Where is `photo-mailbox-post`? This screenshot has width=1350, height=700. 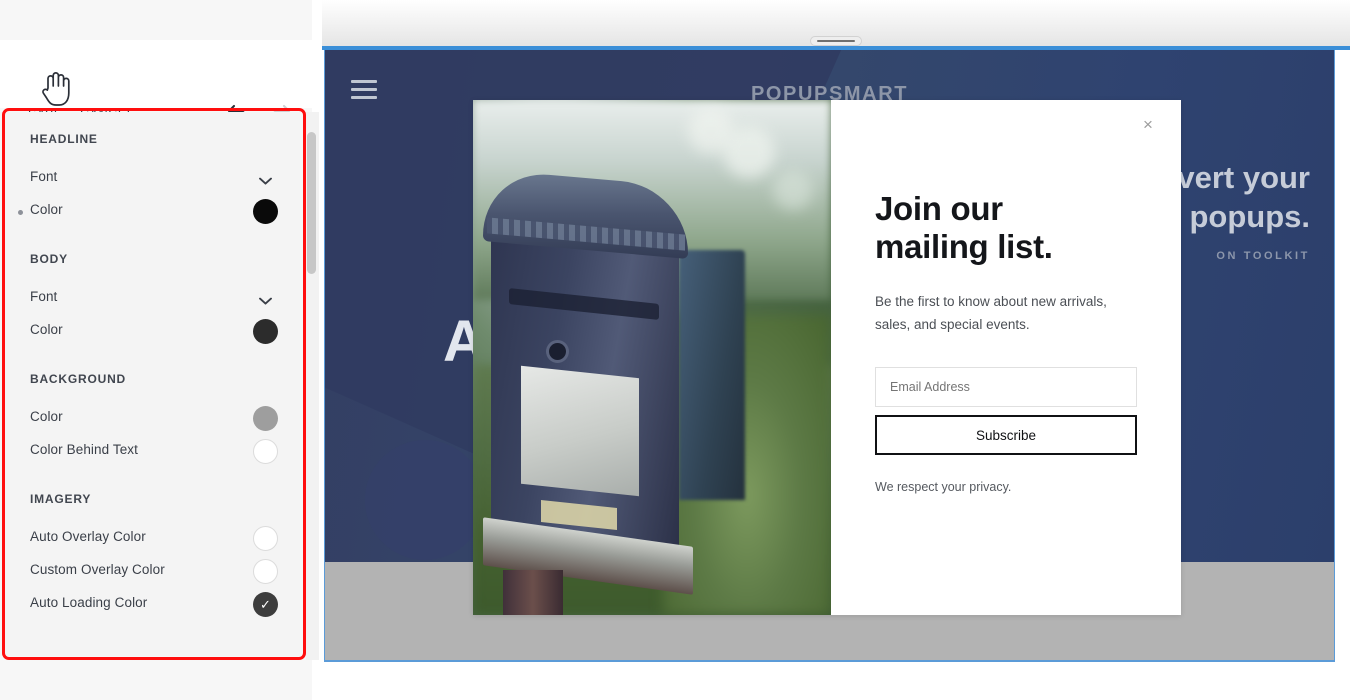
photo-mailbox-post is located at coordinates (533, 592).